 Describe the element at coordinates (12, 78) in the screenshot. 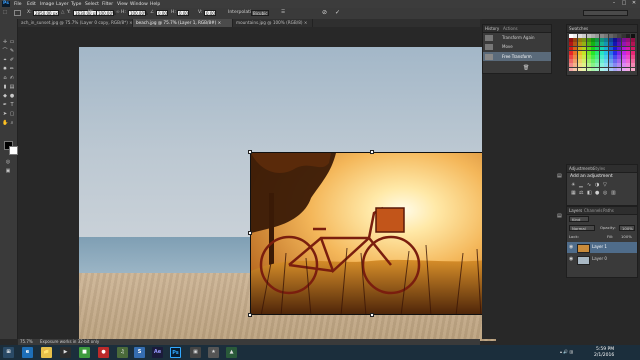

I see `history-brush-tool-icon: ✍` at that location.